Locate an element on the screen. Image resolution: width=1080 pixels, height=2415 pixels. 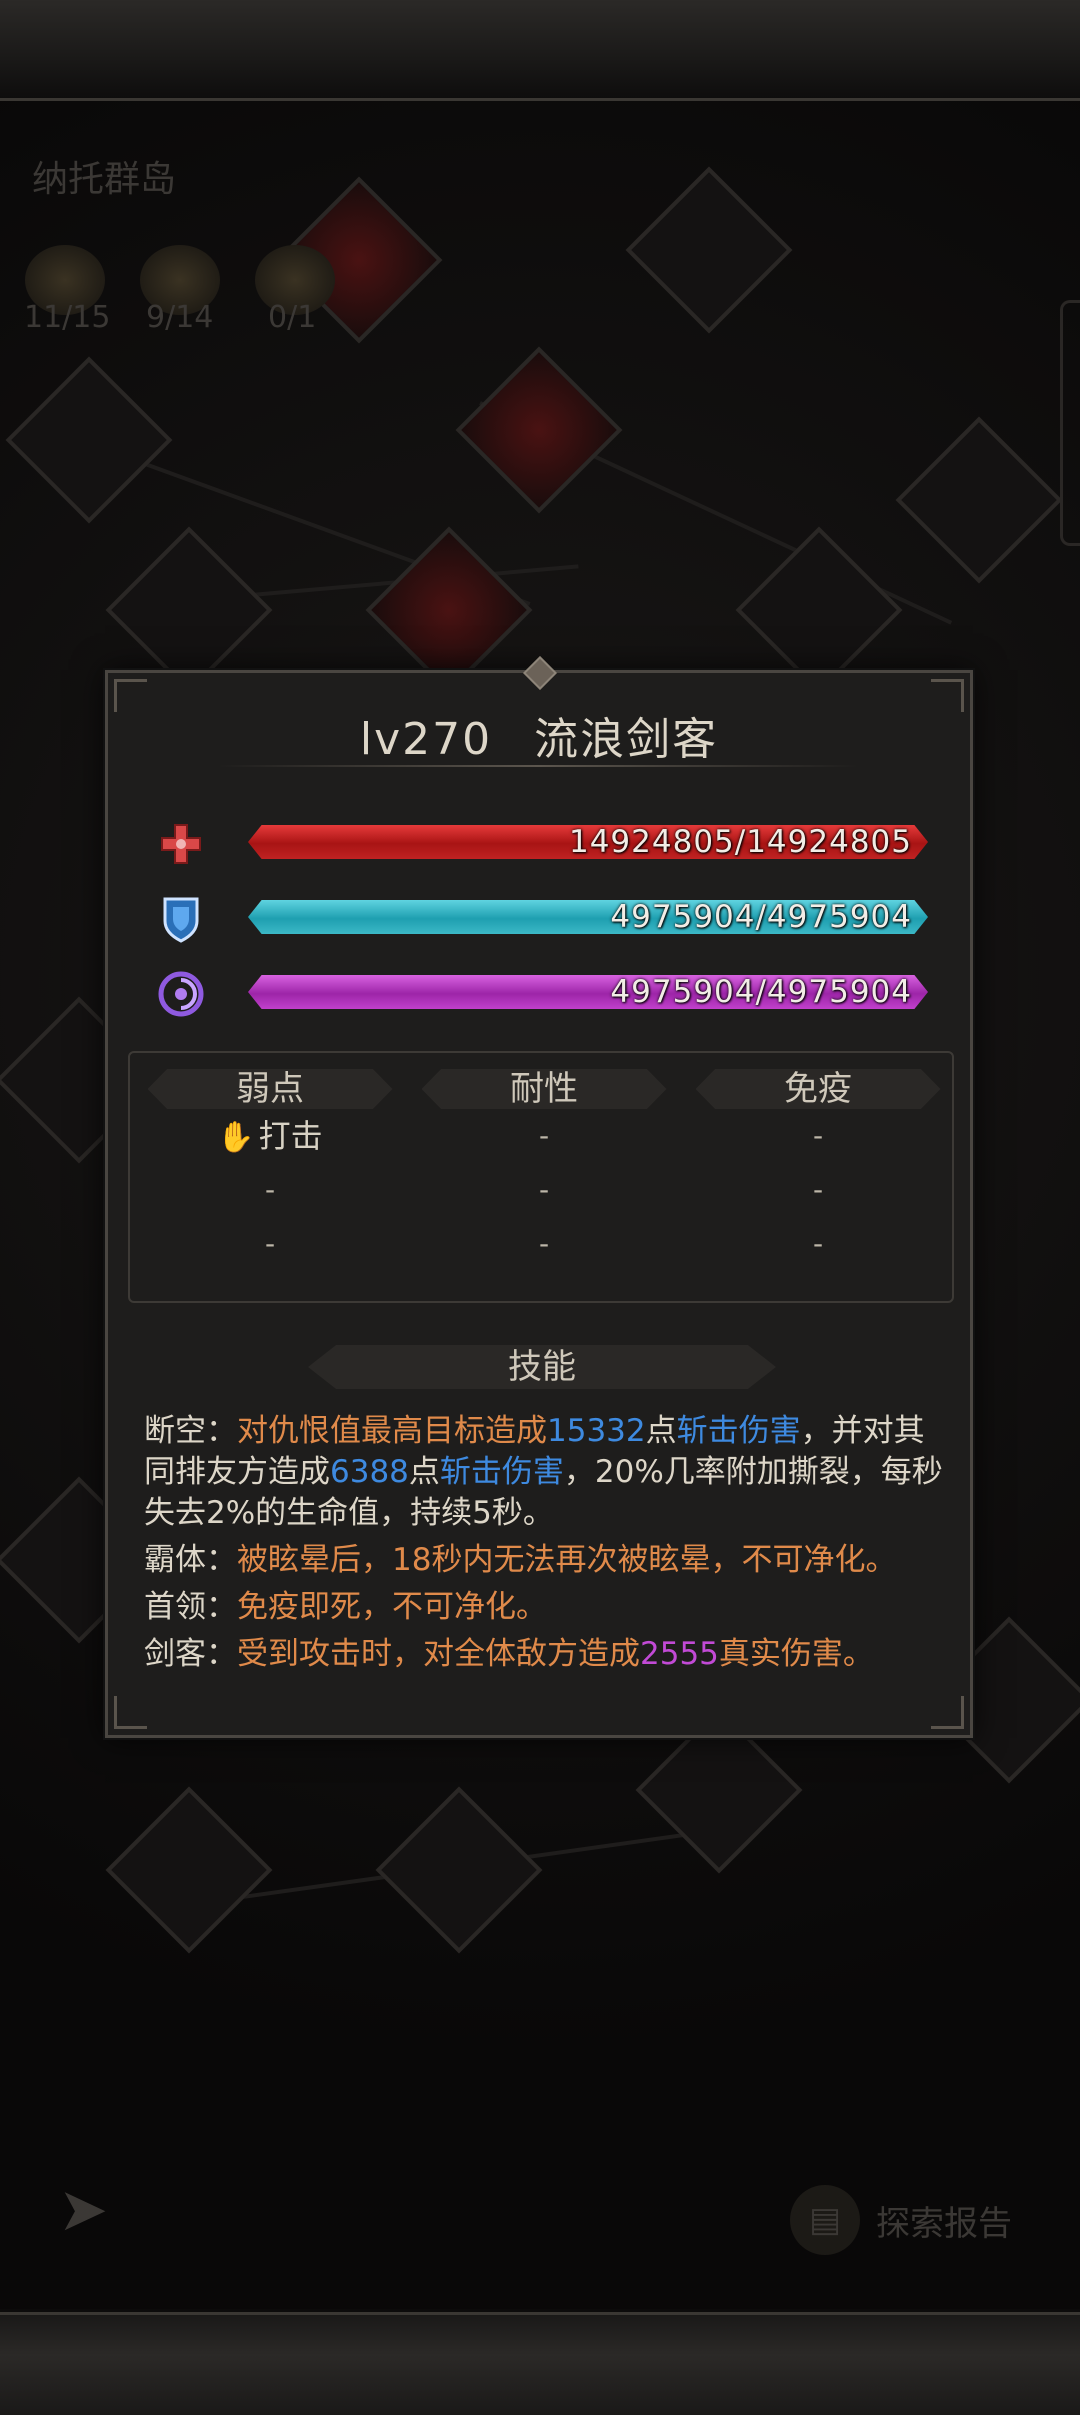
skills-header: 技能 is located at coordinates (542, 1367).